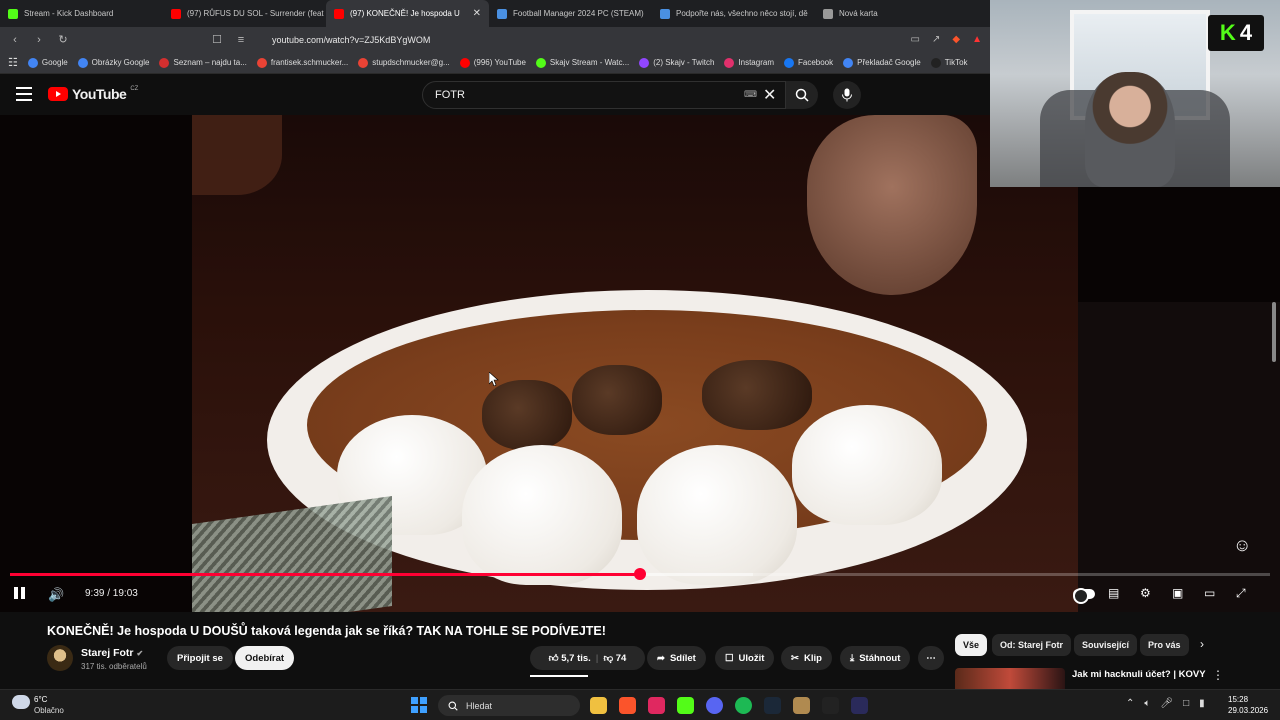 The height and width of the screenshot is (720, 1280). Describe the element at coordinates (241, 40) in the screenshot. I see `site-info-icon: ≡` at that location.